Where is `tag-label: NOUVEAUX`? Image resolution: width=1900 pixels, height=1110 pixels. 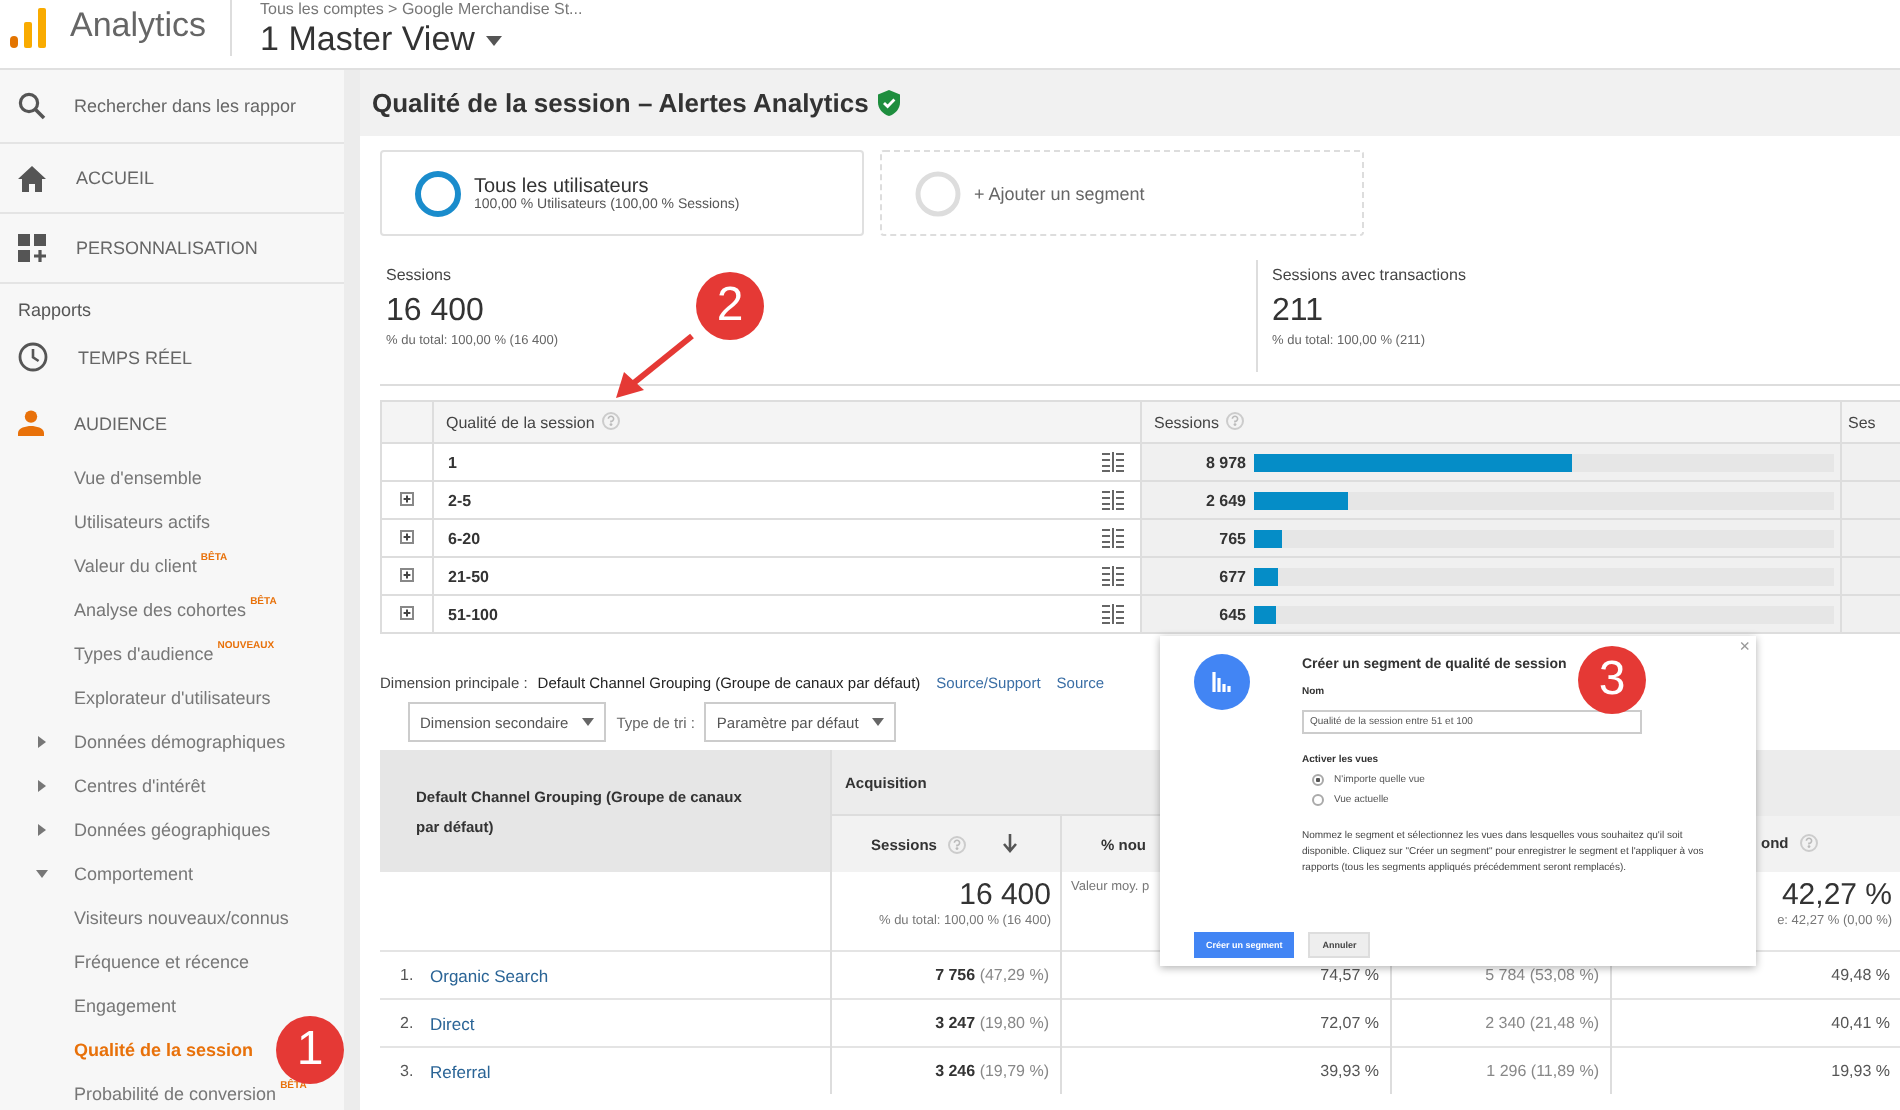
tag-label: NOUVEAUX is located at coordinates (246, 646).